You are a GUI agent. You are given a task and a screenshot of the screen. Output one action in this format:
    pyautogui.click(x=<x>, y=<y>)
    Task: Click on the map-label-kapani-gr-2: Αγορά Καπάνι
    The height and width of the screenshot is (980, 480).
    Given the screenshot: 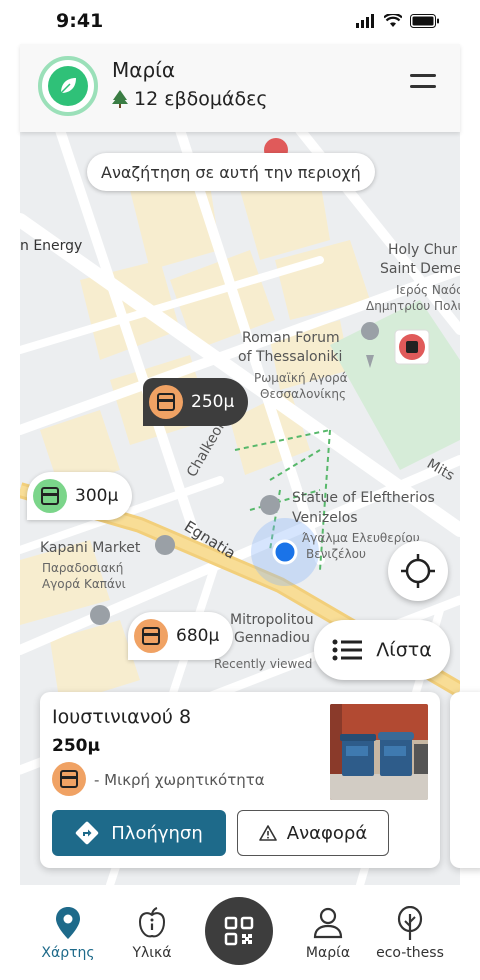 What is the action you would take?
    pyautogui.click(x=84, y=584)
    